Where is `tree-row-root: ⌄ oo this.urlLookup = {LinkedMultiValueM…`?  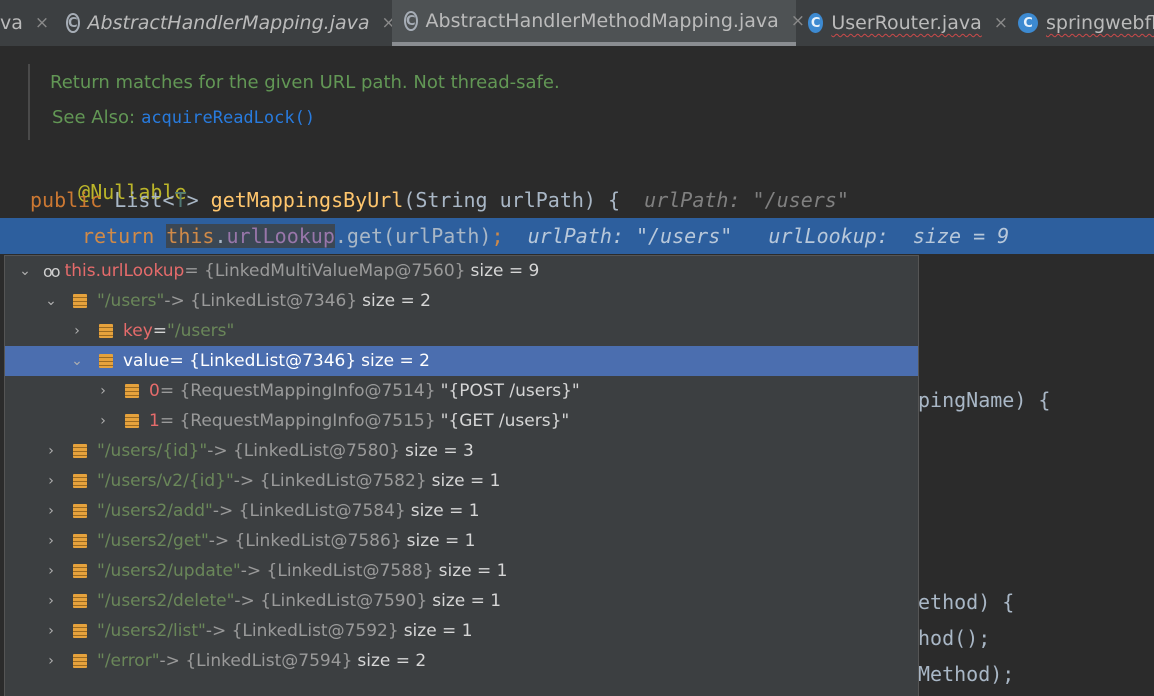 tree-row-root: ⌄ oo this.urlLookup = {LinkedMultiValueM… is located at coordinates (461, 271).